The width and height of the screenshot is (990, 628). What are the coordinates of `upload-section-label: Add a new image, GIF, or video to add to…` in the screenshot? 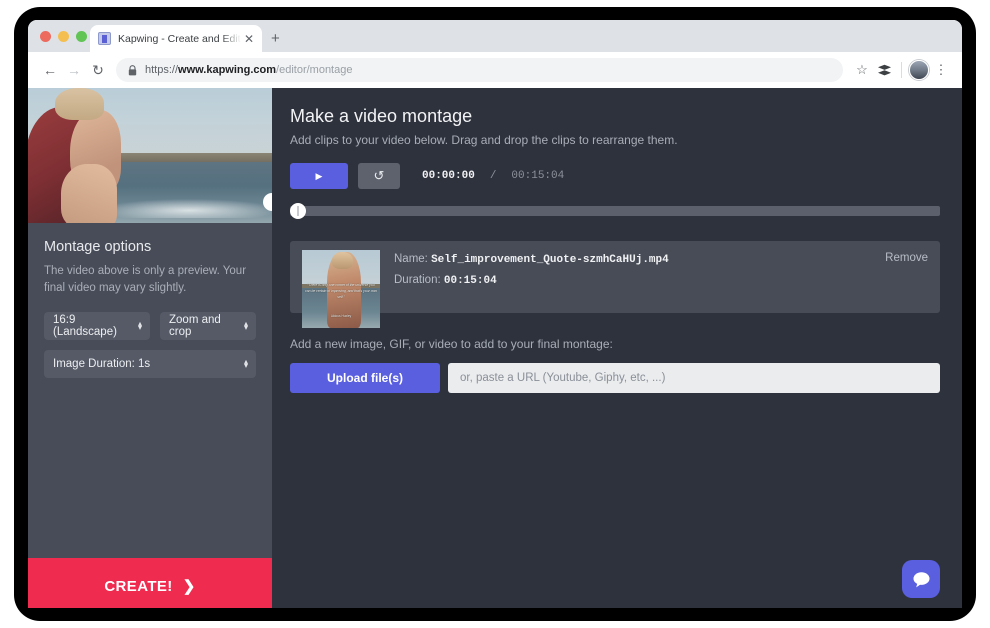 It's located at (451, 344).